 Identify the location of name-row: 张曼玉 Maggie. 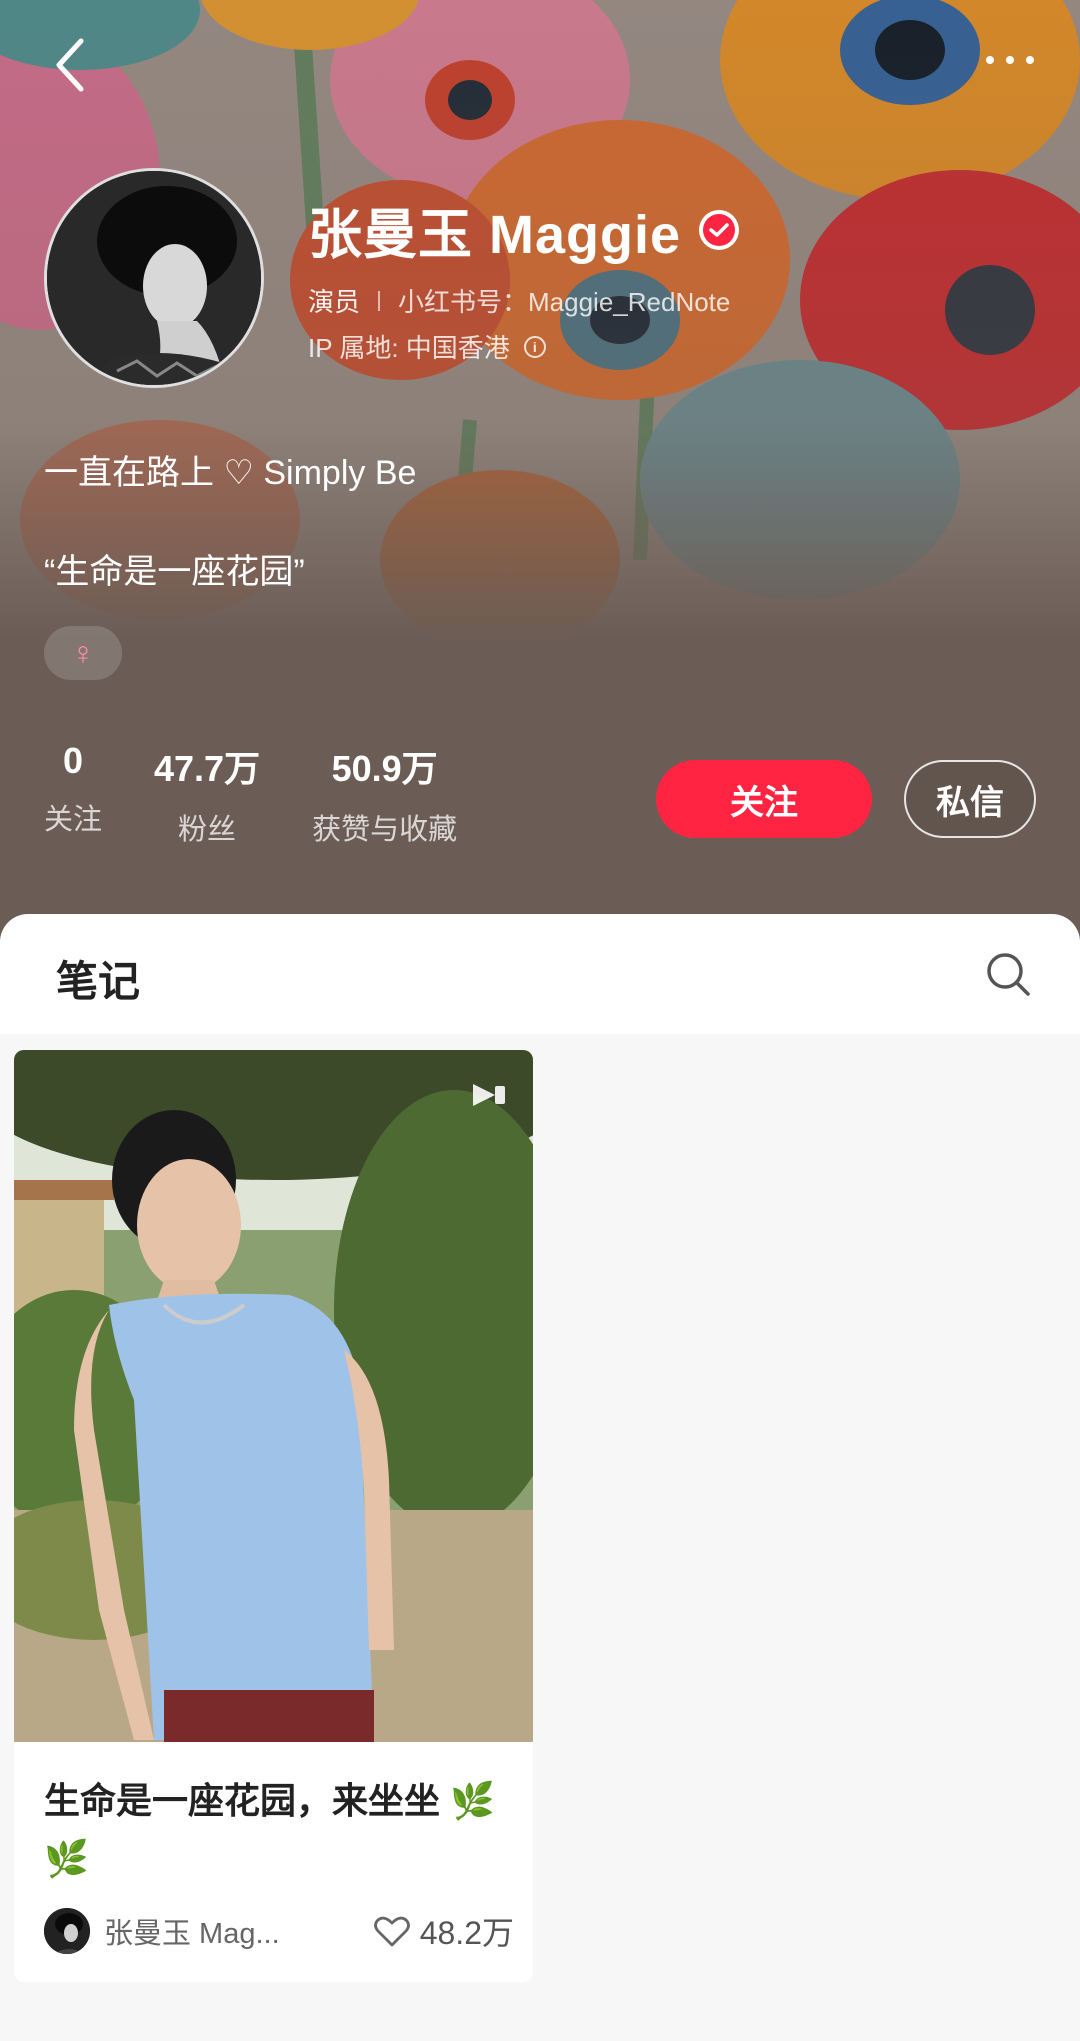
(524, 229).